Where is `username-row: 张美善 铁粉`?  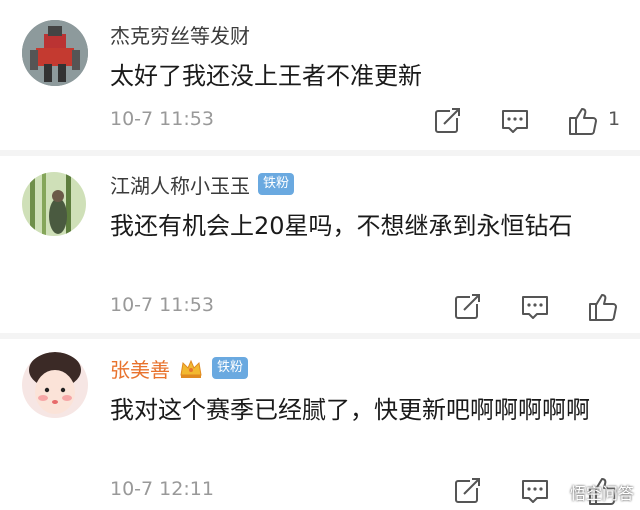 username-row: 张美善 铁粉 is located at coordinates (179, 368).